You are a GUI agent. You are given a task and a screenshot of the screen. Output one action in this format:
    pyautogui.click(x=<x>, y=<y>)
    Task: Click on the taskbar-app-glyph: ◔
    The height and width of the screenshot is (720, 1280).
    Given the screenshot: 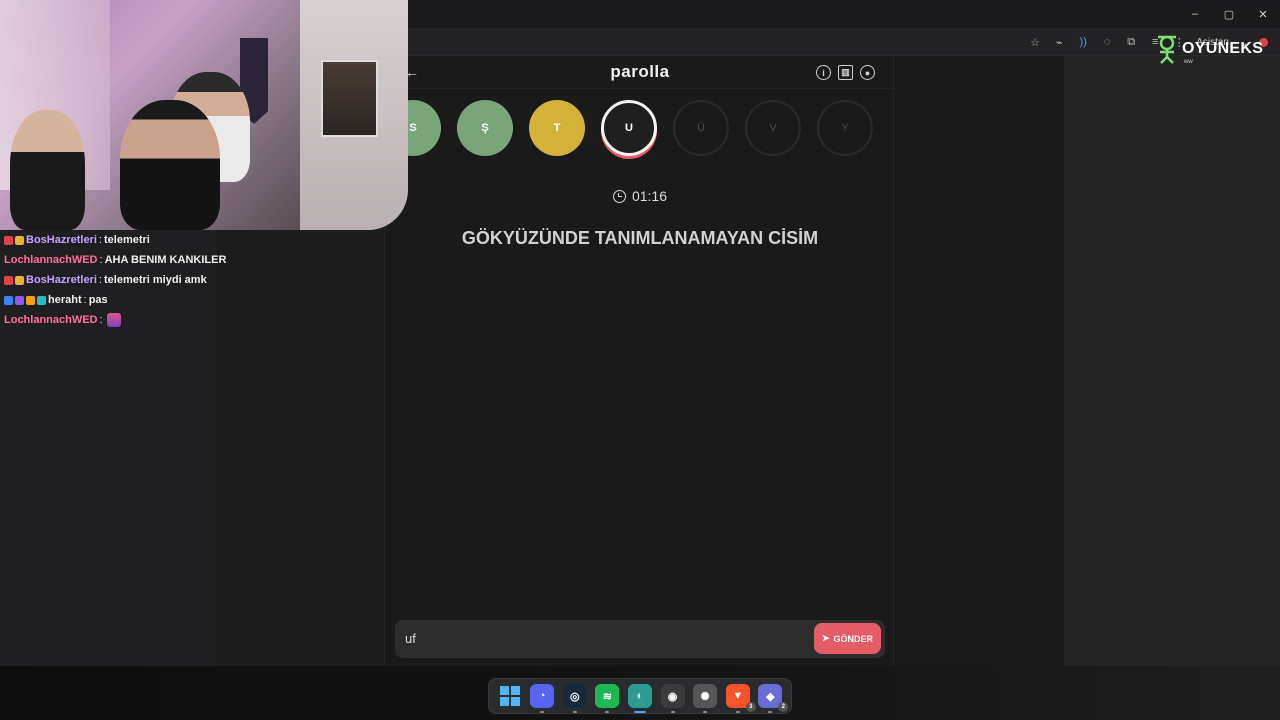 What is the action you would take?
    pyautogui.click(x=542, y=696)
    